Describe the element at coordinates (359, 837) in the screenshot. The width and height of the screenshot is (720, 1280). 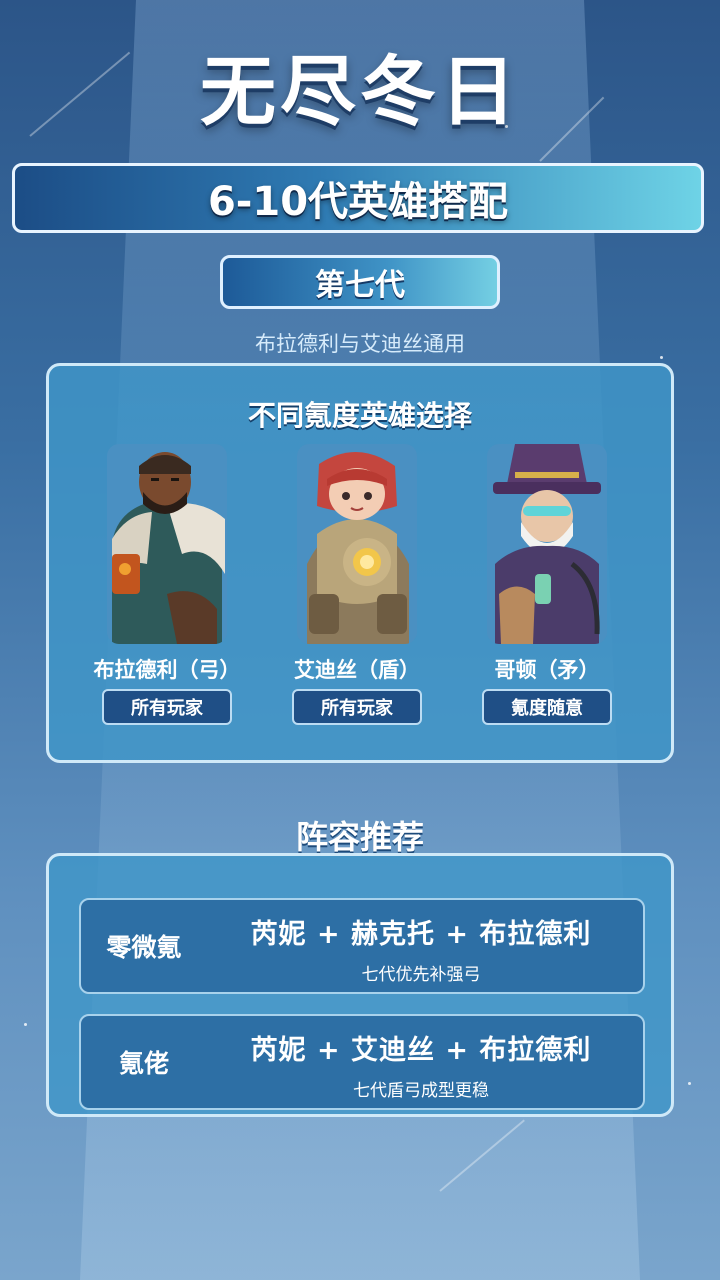
I see `lineups-title: 阵容推荐` at that location.